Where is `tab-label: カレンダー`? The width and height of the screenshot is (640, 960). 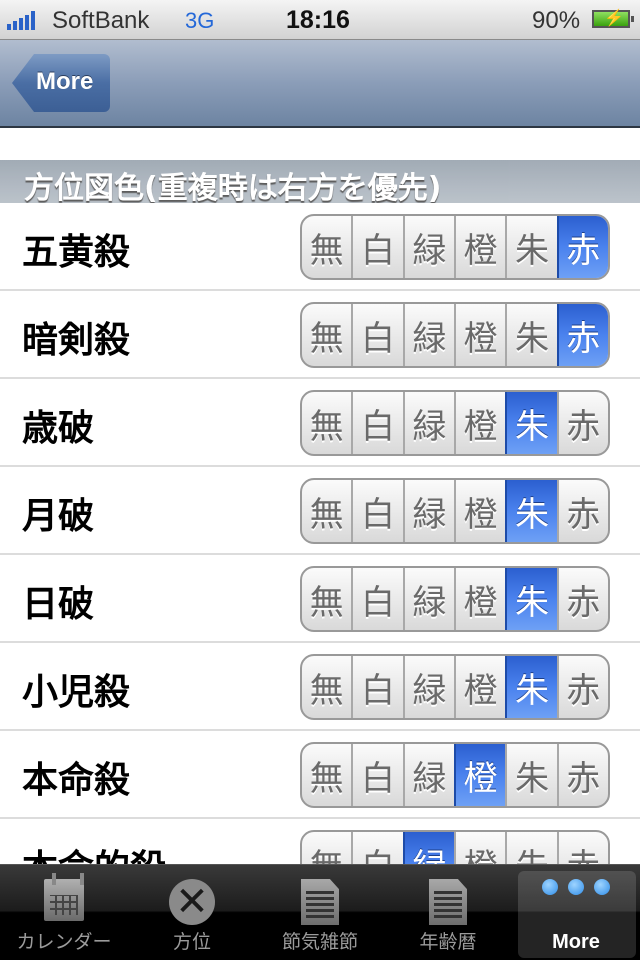
tab-label: カレンダー is located at coordinates (64, 942).